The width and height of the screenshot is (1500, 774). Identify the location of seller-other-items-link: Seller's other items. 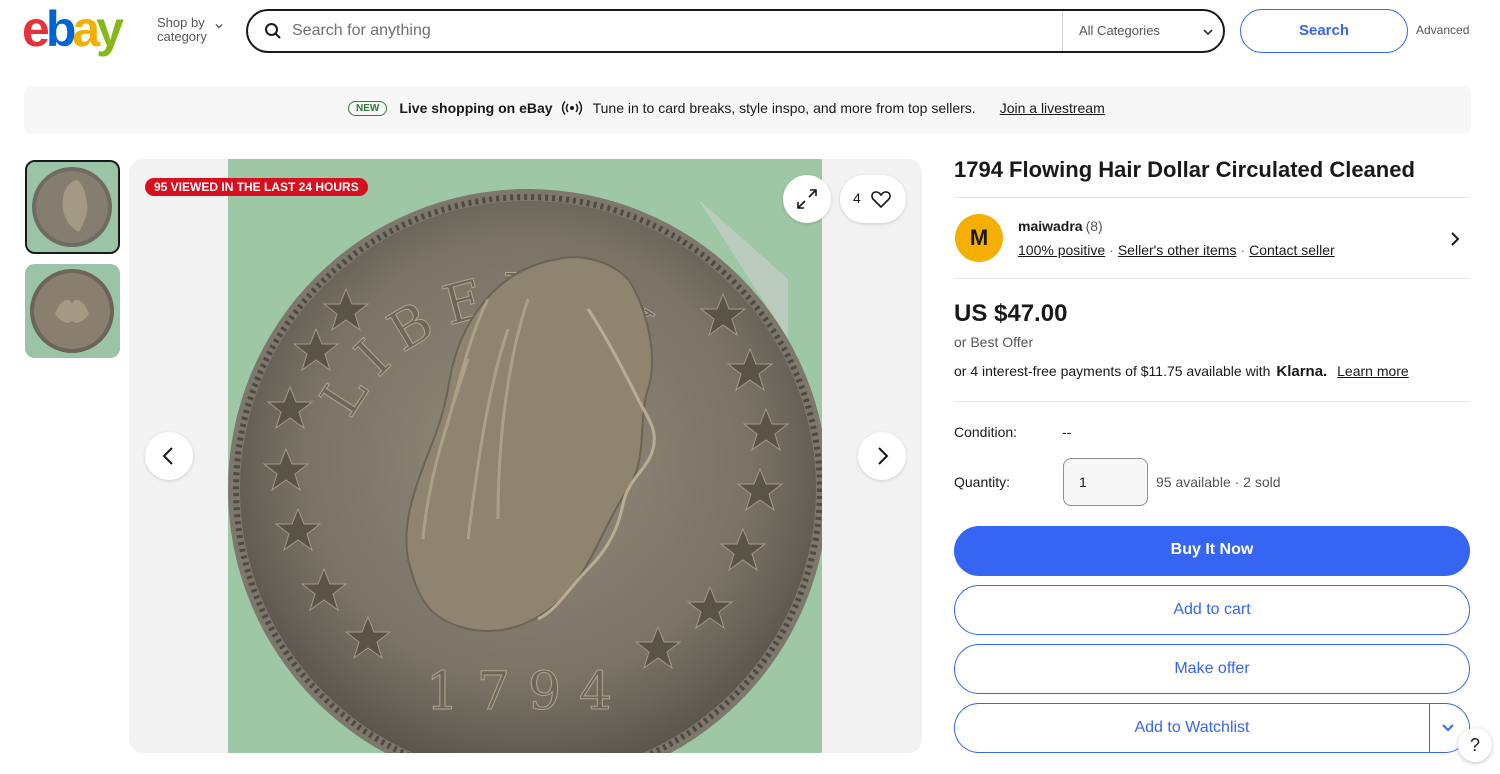
(1177, 250).